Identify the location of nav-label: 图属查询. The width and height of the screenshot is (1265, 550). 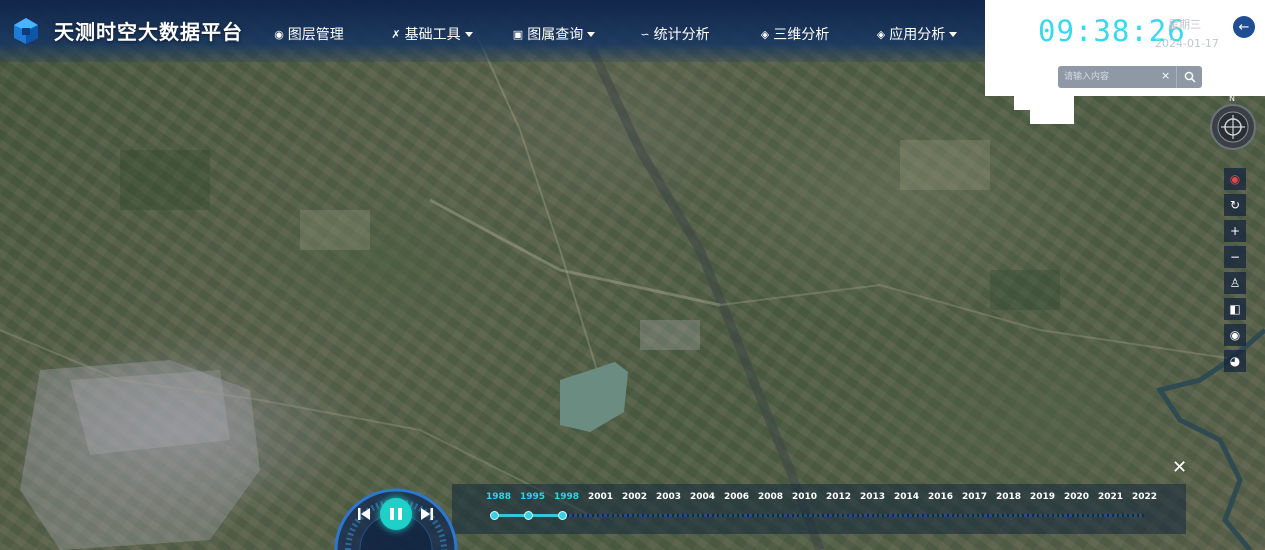
(555, 35).